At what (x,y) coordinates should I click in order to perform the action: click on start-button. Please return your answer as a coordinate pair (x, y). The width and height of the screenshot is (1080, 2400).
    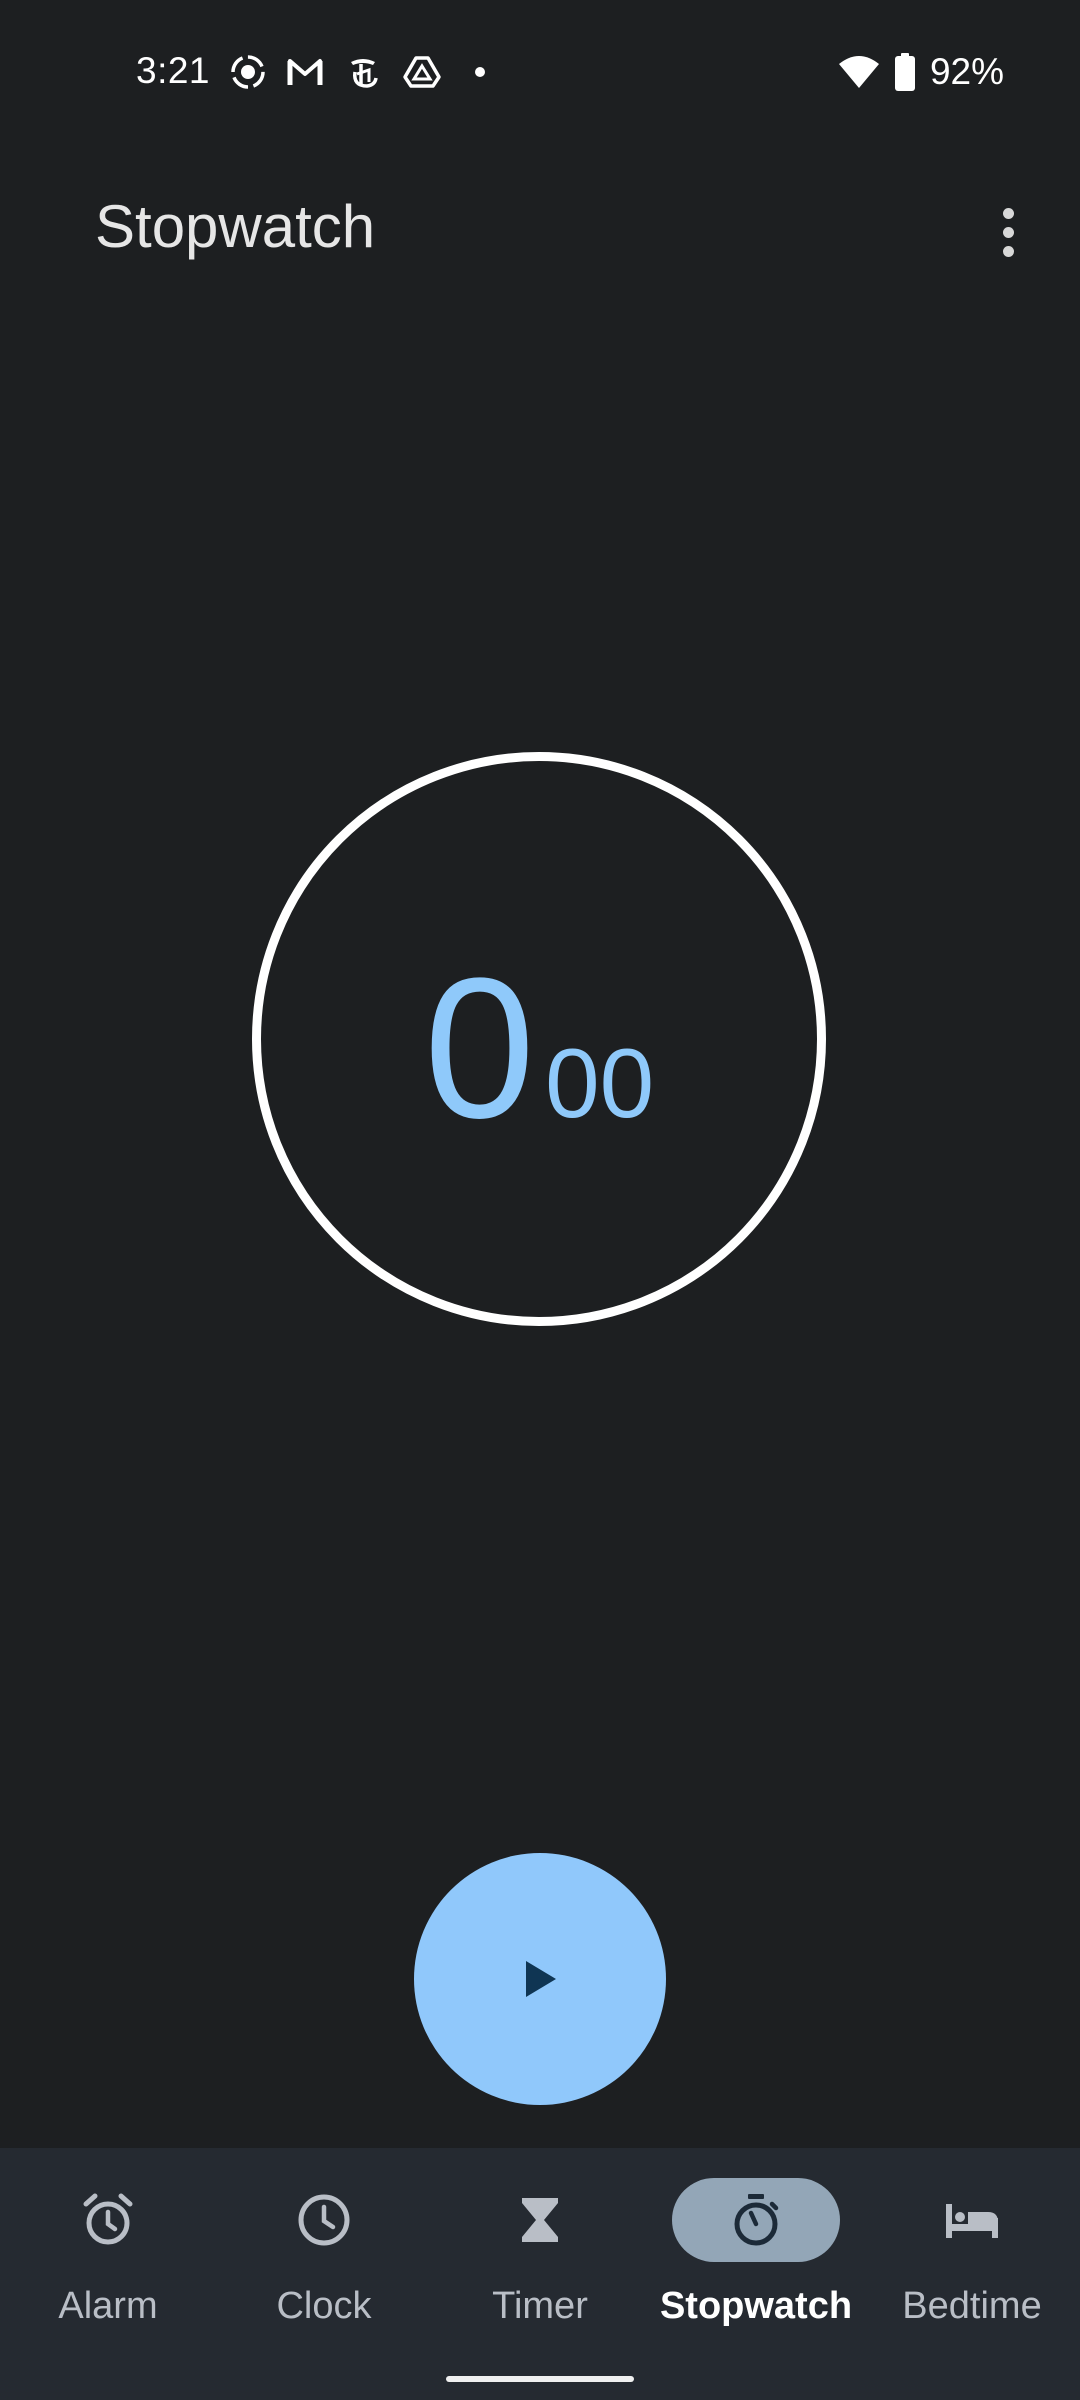
    Looking at the image, I should click on (540, 1979).